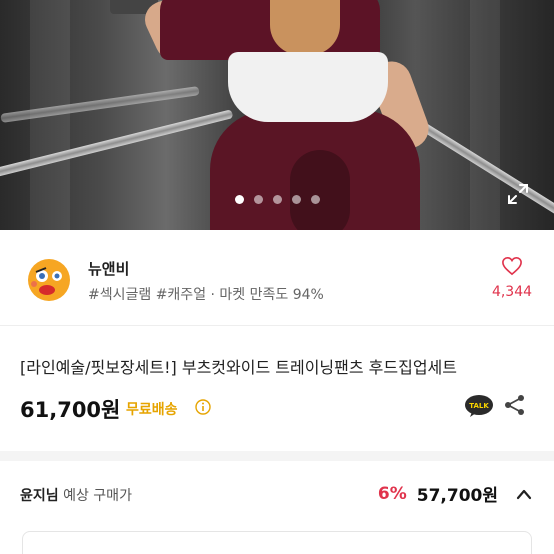 This screenshot has height=554, width=554. Describe the element at coordinates (206, 295) in the screenshot. I see `seller-tags: #섹시글램 #캐주얼 · 마켓 만족도 94%` at that location.